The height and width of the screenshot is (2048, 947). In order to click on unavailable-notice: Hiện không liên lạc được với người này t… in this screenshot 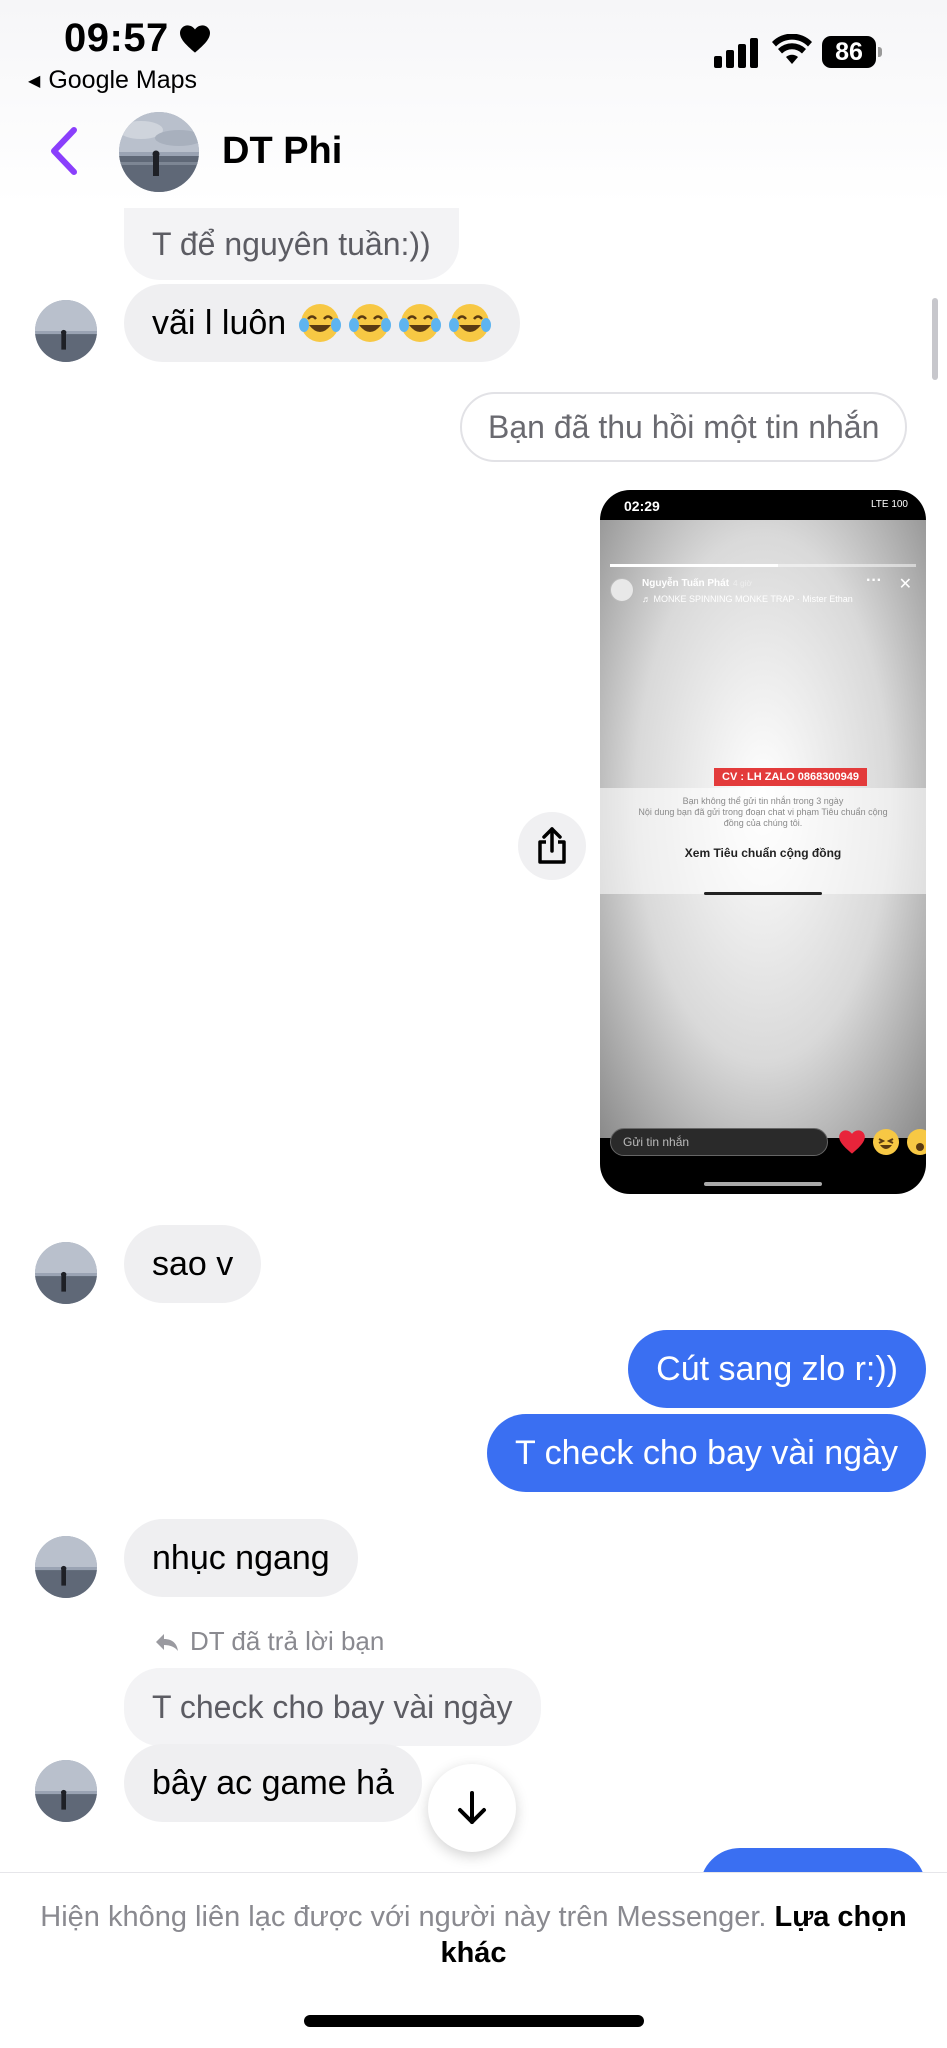, I will do `click(473, 1935)`.